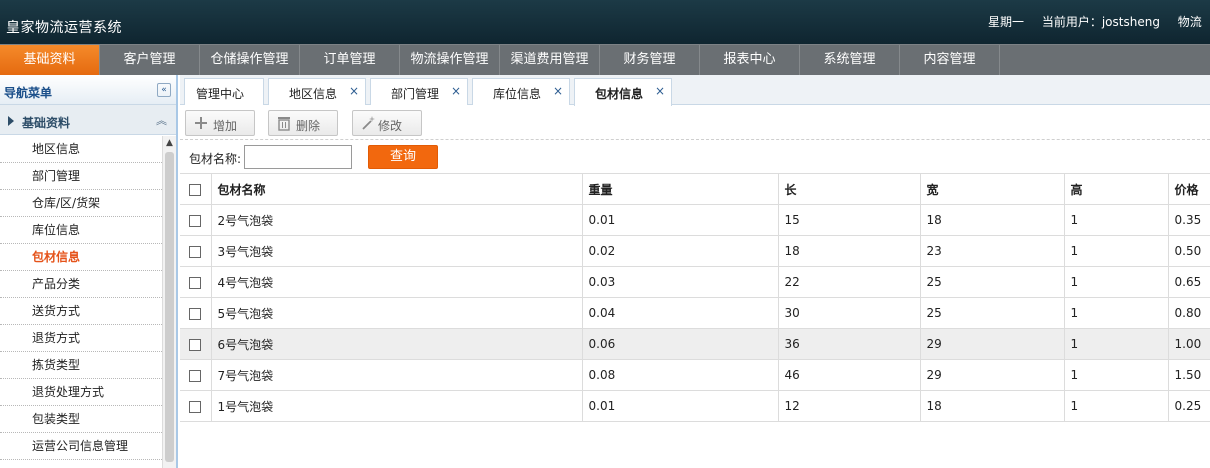 This screenshot has height=468, width=1210. Describe the element at coordinates (220, 94) in the screenshot. I see `tab-label: 管理中心` at that location.